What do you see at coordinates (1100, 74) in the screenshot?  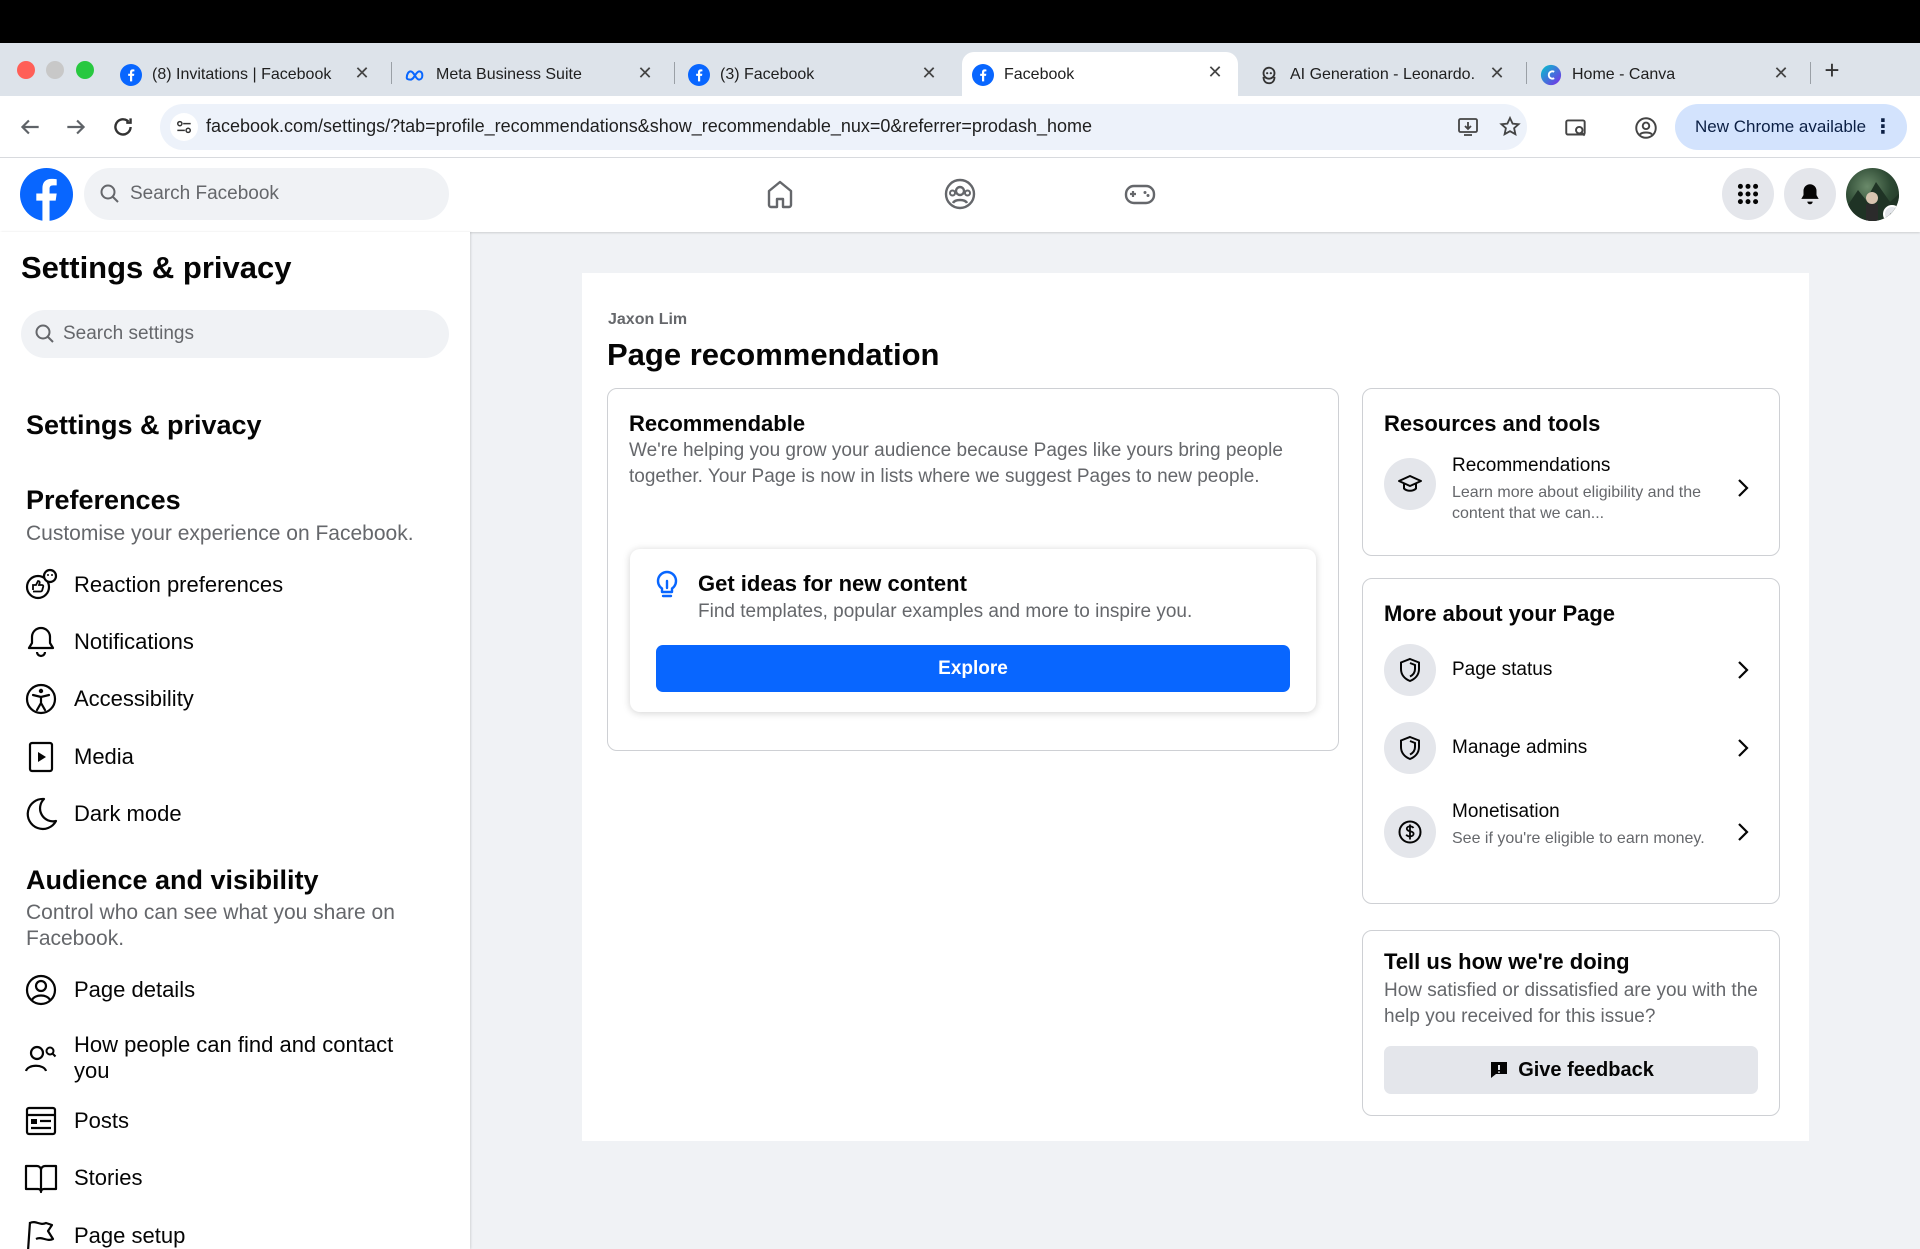 I see `browser-tab-active: Facebook ✕` at bounding box center [1100, 74].